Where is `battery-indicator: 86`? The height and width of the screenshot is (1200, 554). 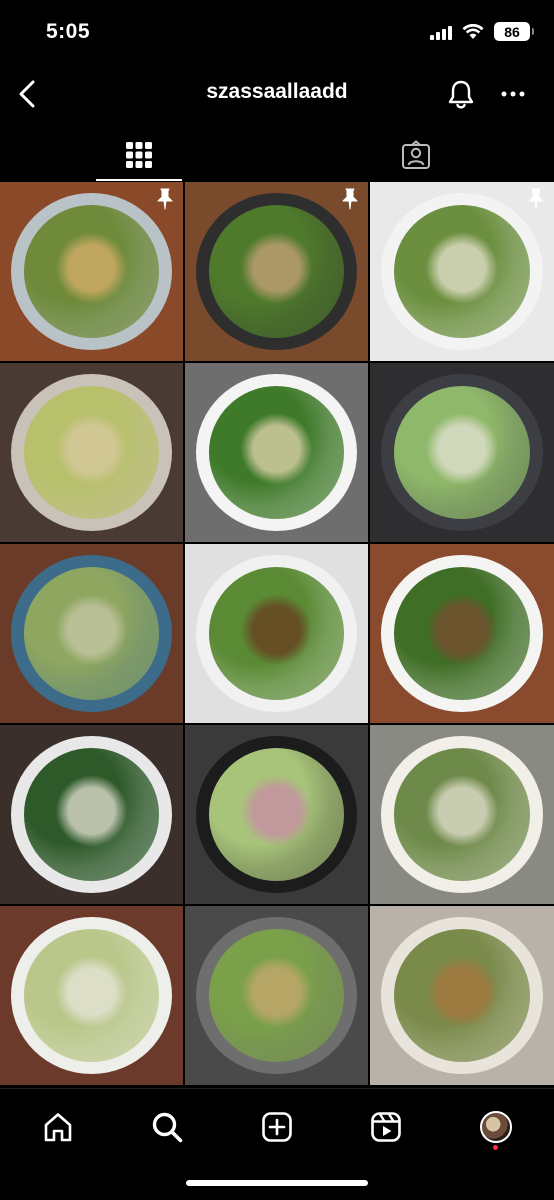 battery-indicator: 86 is located at coordinates (514, 31).